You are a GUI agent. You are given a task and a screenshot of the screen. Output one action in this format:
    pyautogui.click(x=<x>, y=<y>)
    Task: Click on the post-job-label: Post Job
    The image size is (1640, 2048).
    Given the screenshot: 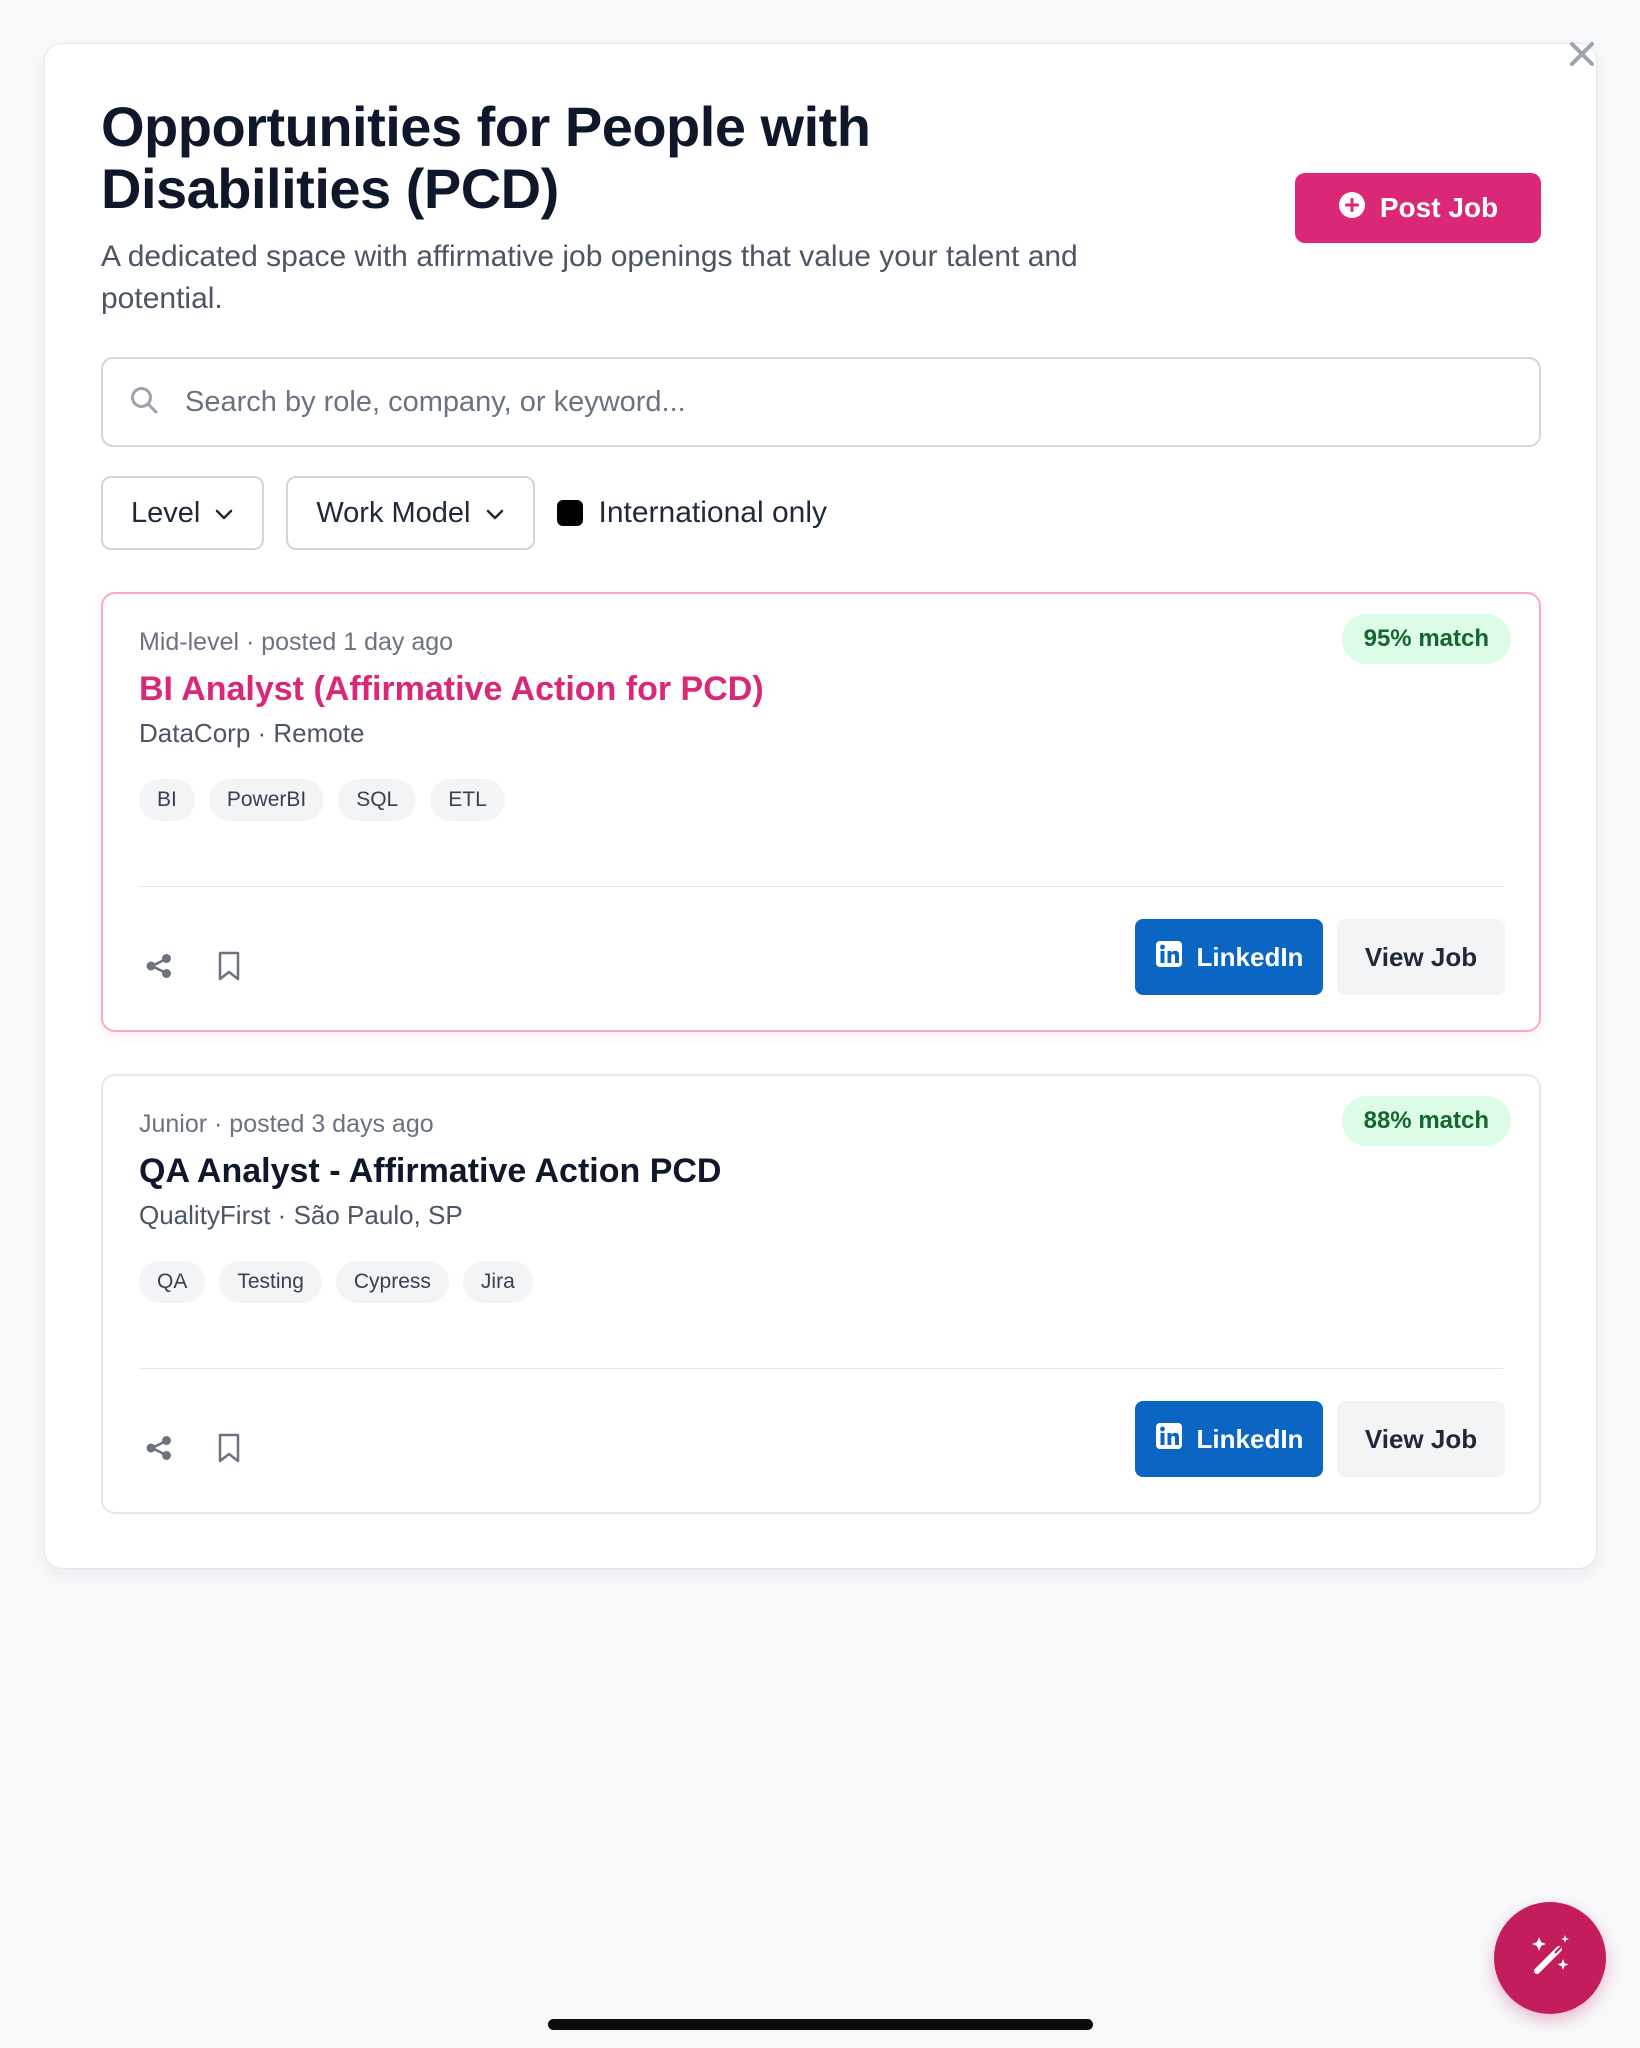 What is the action you would take?
    pyautogui.click(x=1439, y=207)
    